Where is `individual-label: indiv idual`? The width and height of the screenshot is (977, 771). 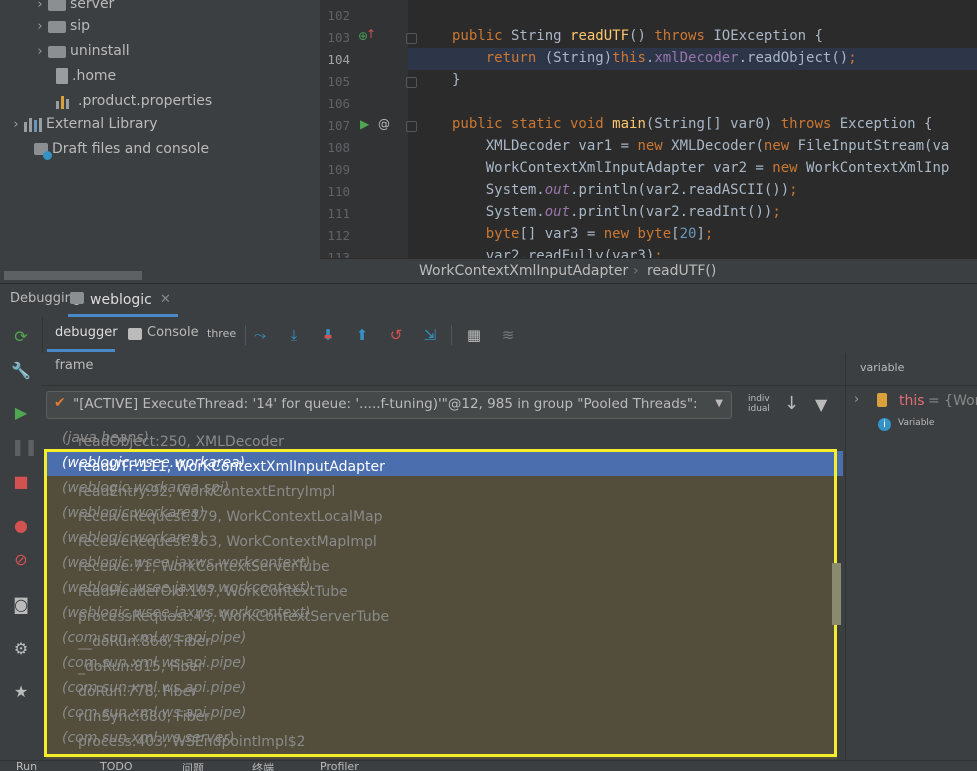
individual-label: indiv idual is located at coordinates (762, 404).